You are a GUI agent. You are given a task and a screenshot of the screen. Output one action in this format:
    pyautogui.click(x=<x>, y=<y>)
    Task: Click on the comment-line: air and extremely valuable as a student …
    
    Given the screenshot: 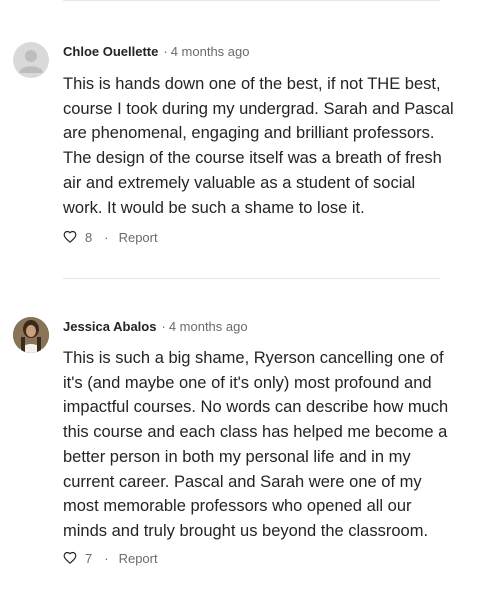 What is the action you would take?
    pyautogui.click(x=239, y=182)
    